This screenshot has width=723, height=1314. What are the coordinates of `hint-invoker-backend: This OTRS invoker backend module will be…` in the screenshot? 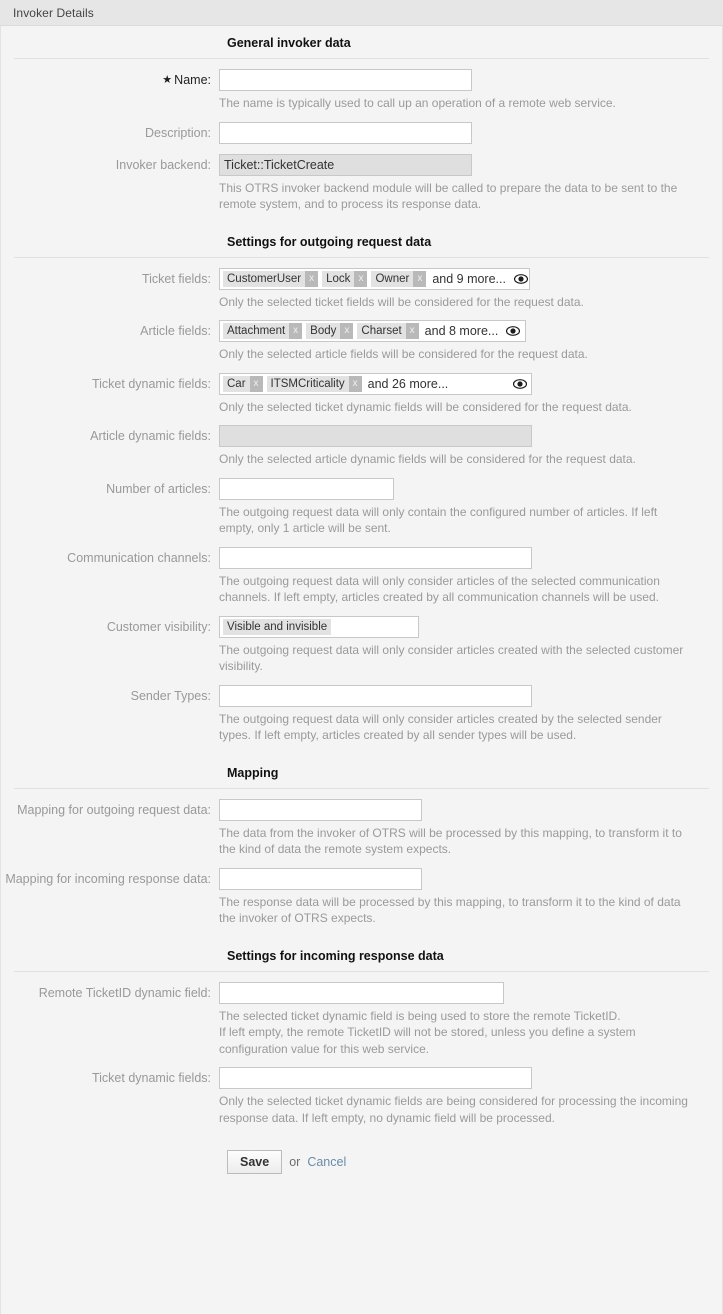 It's located at (448, 196).